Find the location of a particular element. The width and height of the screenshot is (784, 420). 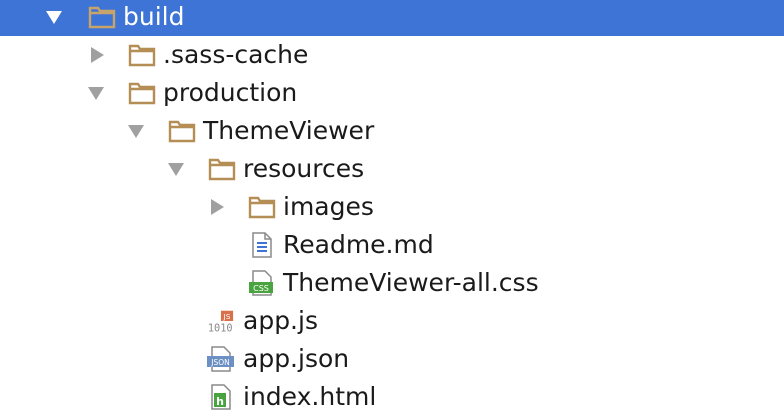

tree-row-readme: Readme.md is located at coordinates (392, 245).